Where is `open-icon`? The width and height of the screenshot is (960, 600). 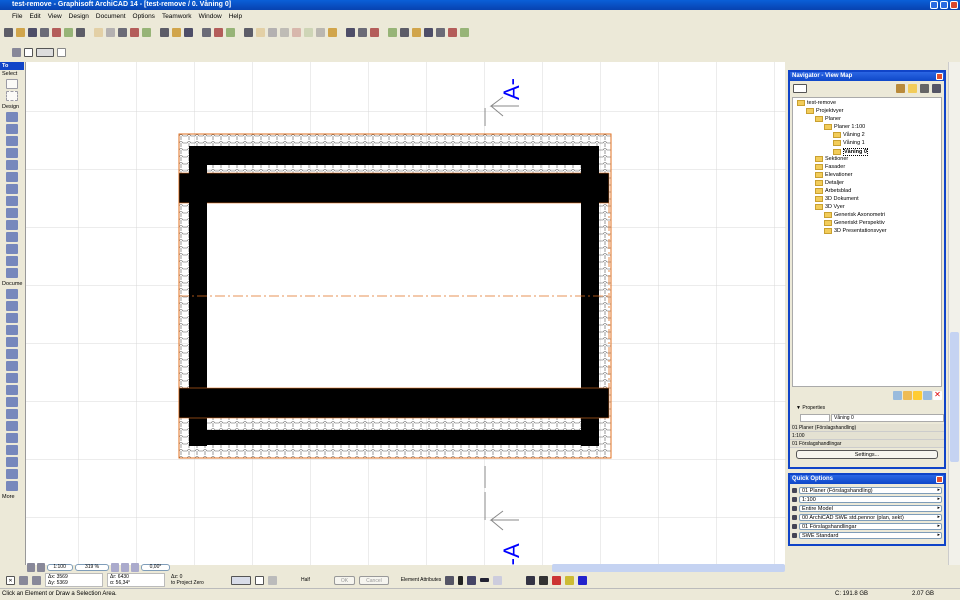
open-icon is located at coordinates (20, 32).